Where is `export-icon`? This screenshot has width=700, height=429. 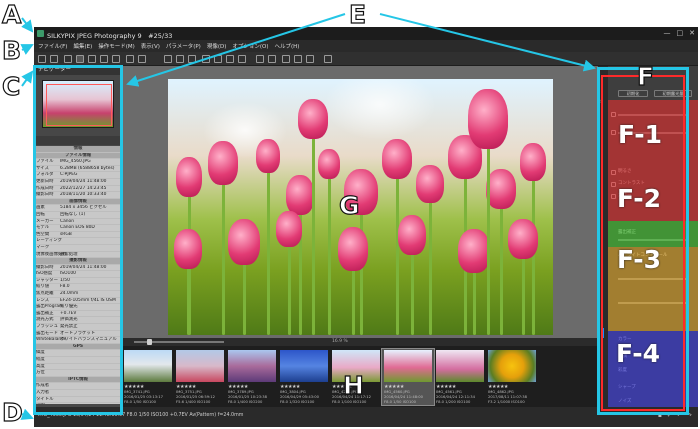
export-icon is located at coordinates (286, 59).